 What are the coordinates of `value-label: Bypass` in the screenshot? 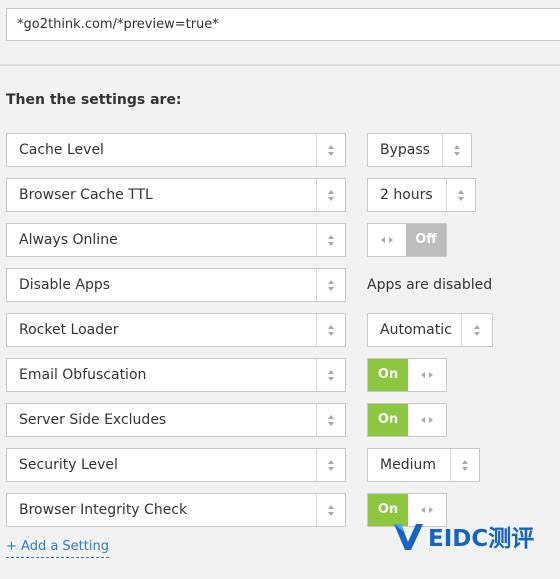 It's located at (405, 150).